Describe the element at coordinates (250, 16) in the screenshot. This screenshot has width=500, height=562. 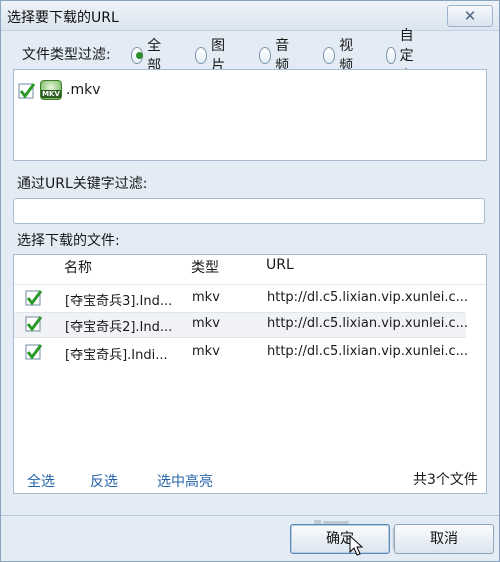
I see `title-bar: 选择要下载的URL ✕` at that location.